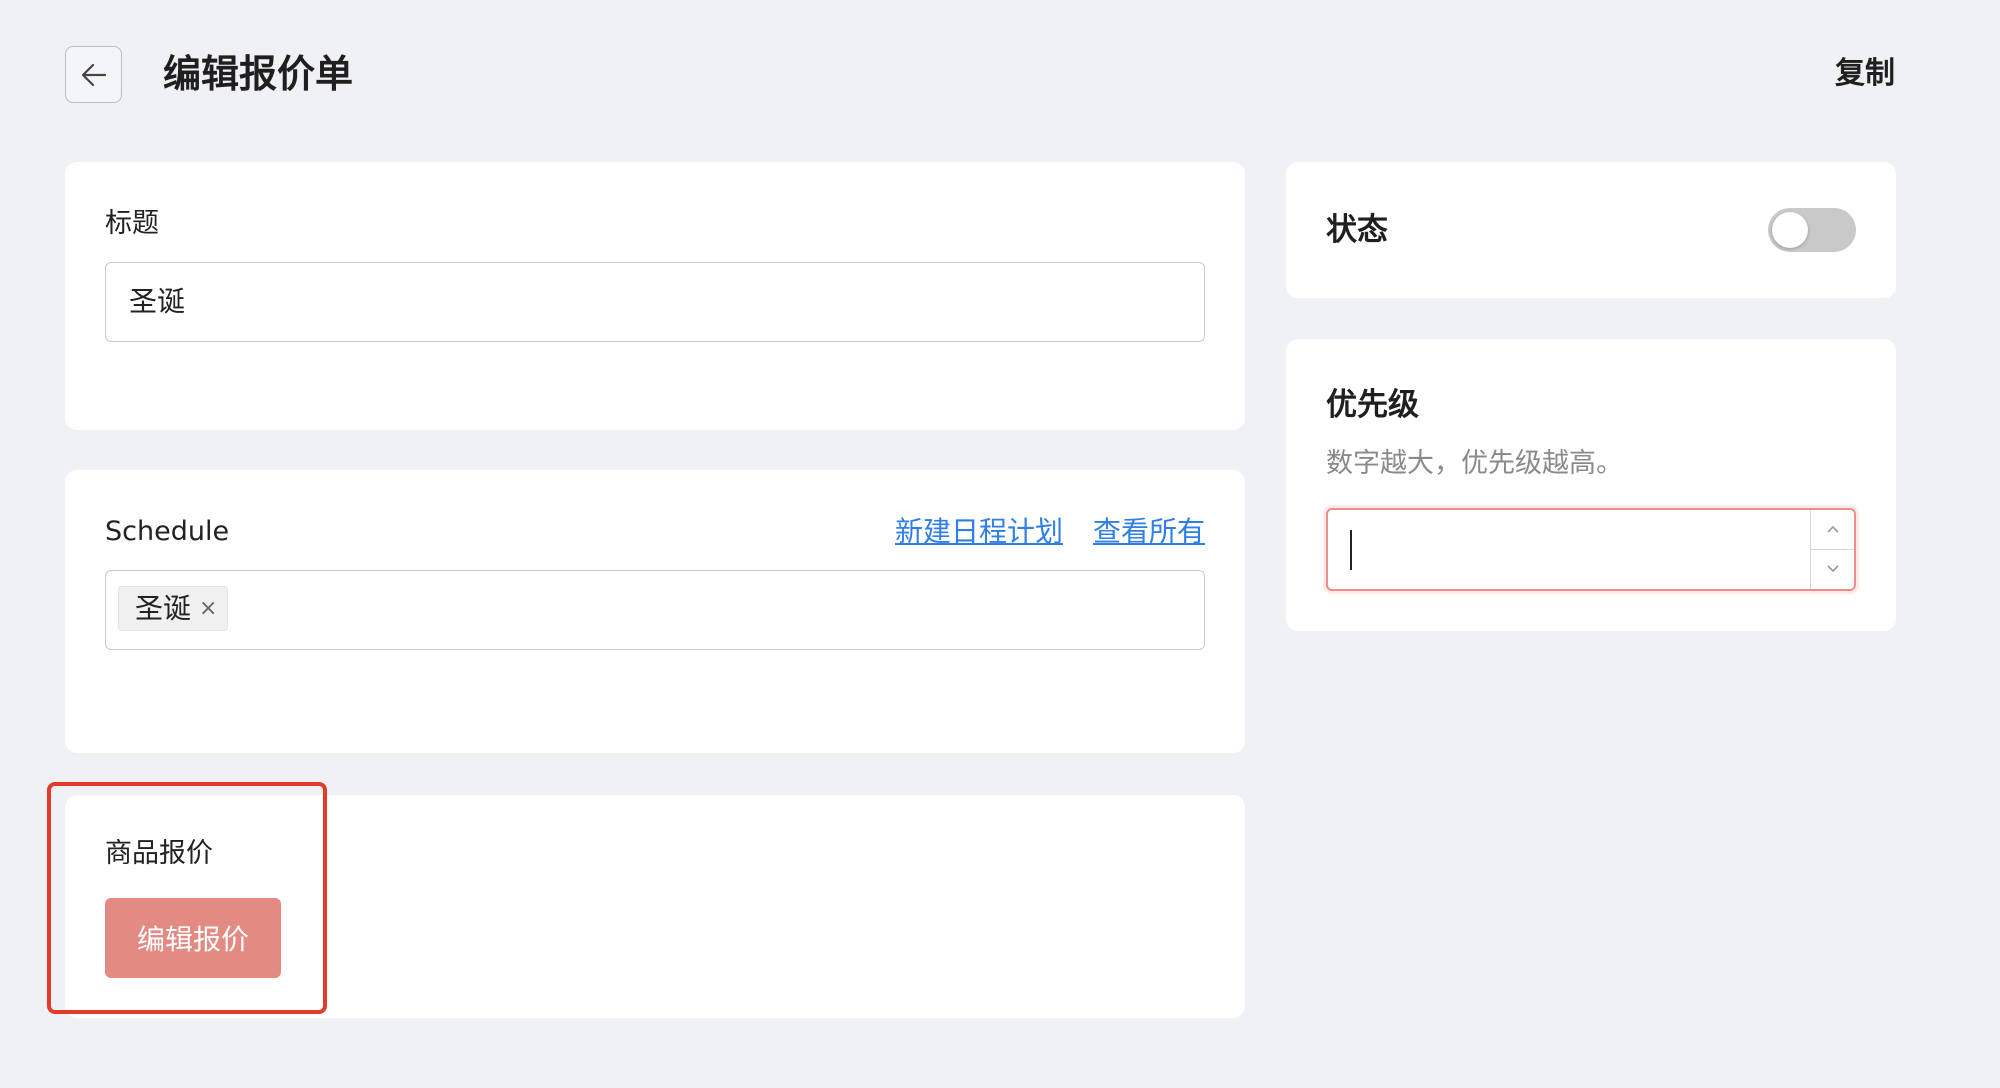 This screenshot has width=2000, height=1088. I want to click on schedule-label: Schedule, so click(167, 531).